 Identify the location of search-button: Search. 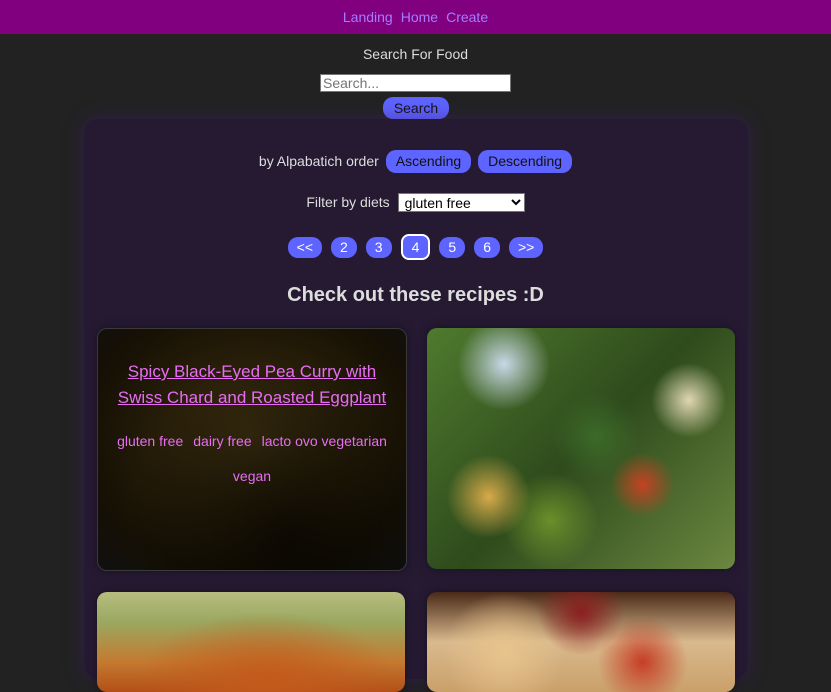
(416, 108).